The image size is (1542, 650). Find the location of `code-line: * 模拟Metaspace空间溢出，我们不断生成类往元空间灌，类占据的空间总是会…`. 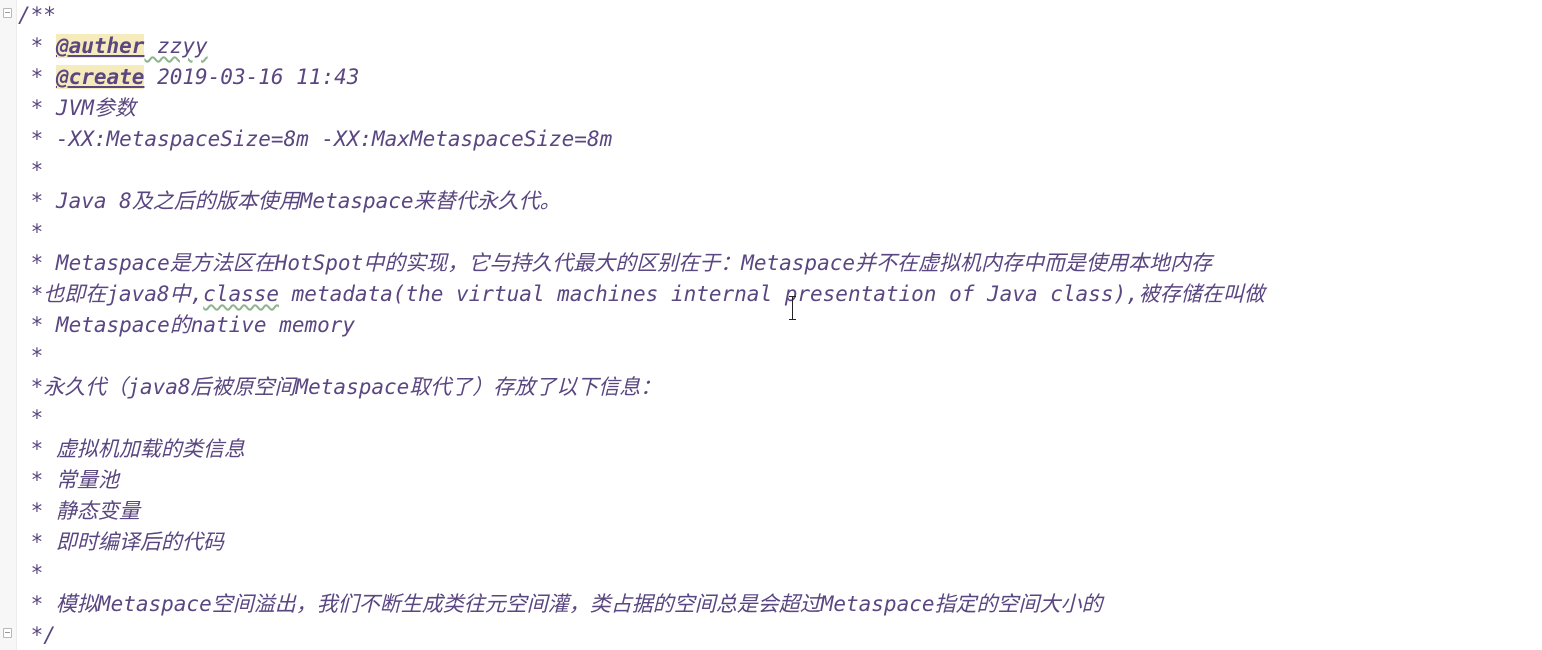

code-line: * 模拟Metaspace空间溢出，我们不断生成类往元空间灌，类占据的空间总是会… is located at coordinates (560, 604).